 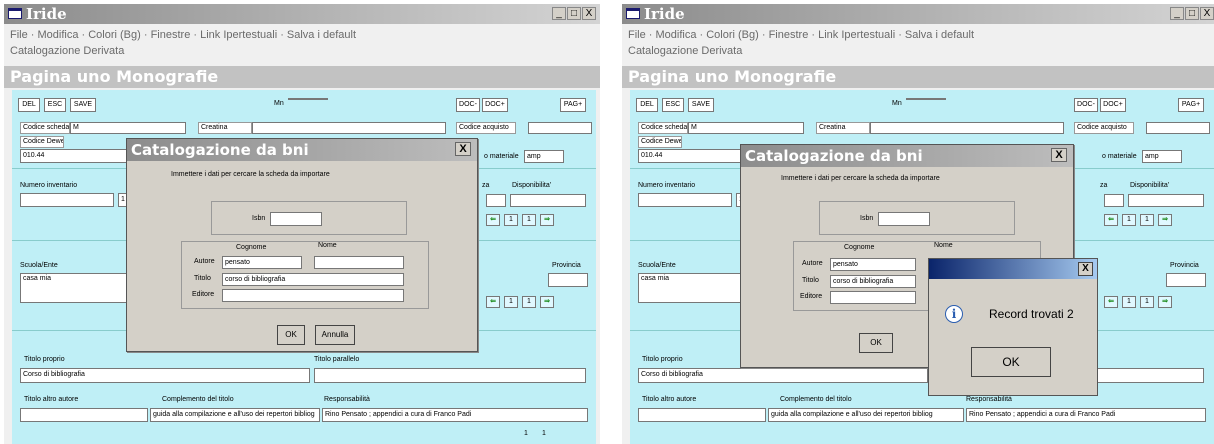 I want to click on codice-dewey-label: Codice Dewey, so click(x=42, y=142).